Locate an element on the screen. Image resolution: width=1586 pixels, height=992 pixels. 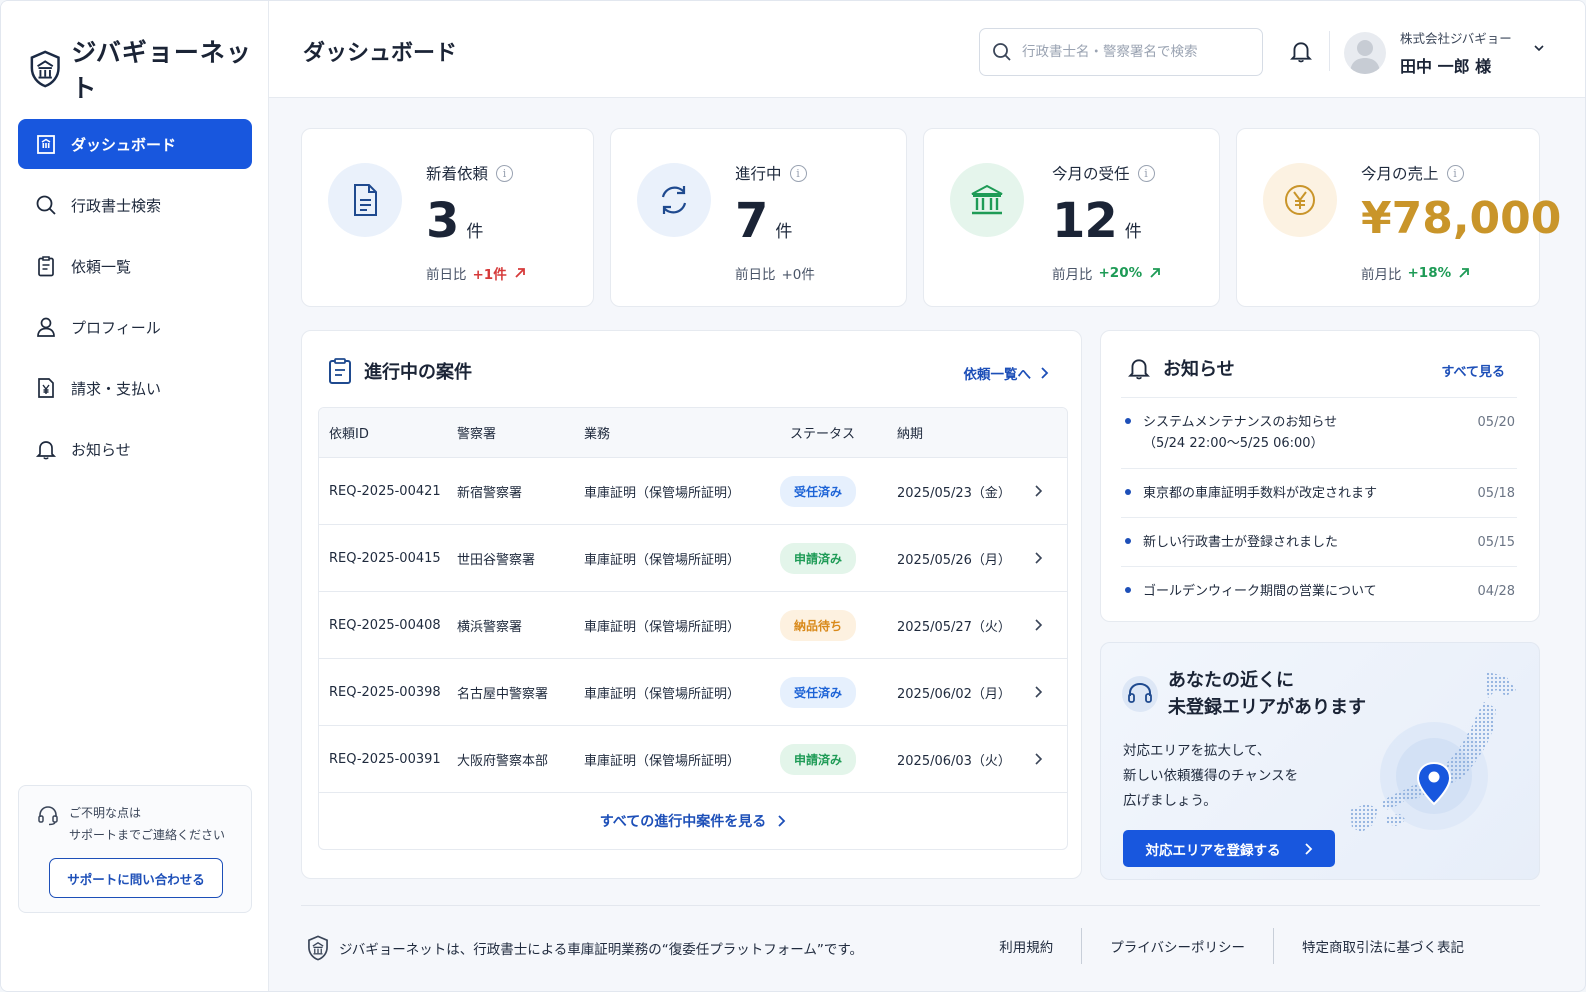
list-item: 新しい行政書士が登録されました 05/15 is located at coordinates (1319, 541).